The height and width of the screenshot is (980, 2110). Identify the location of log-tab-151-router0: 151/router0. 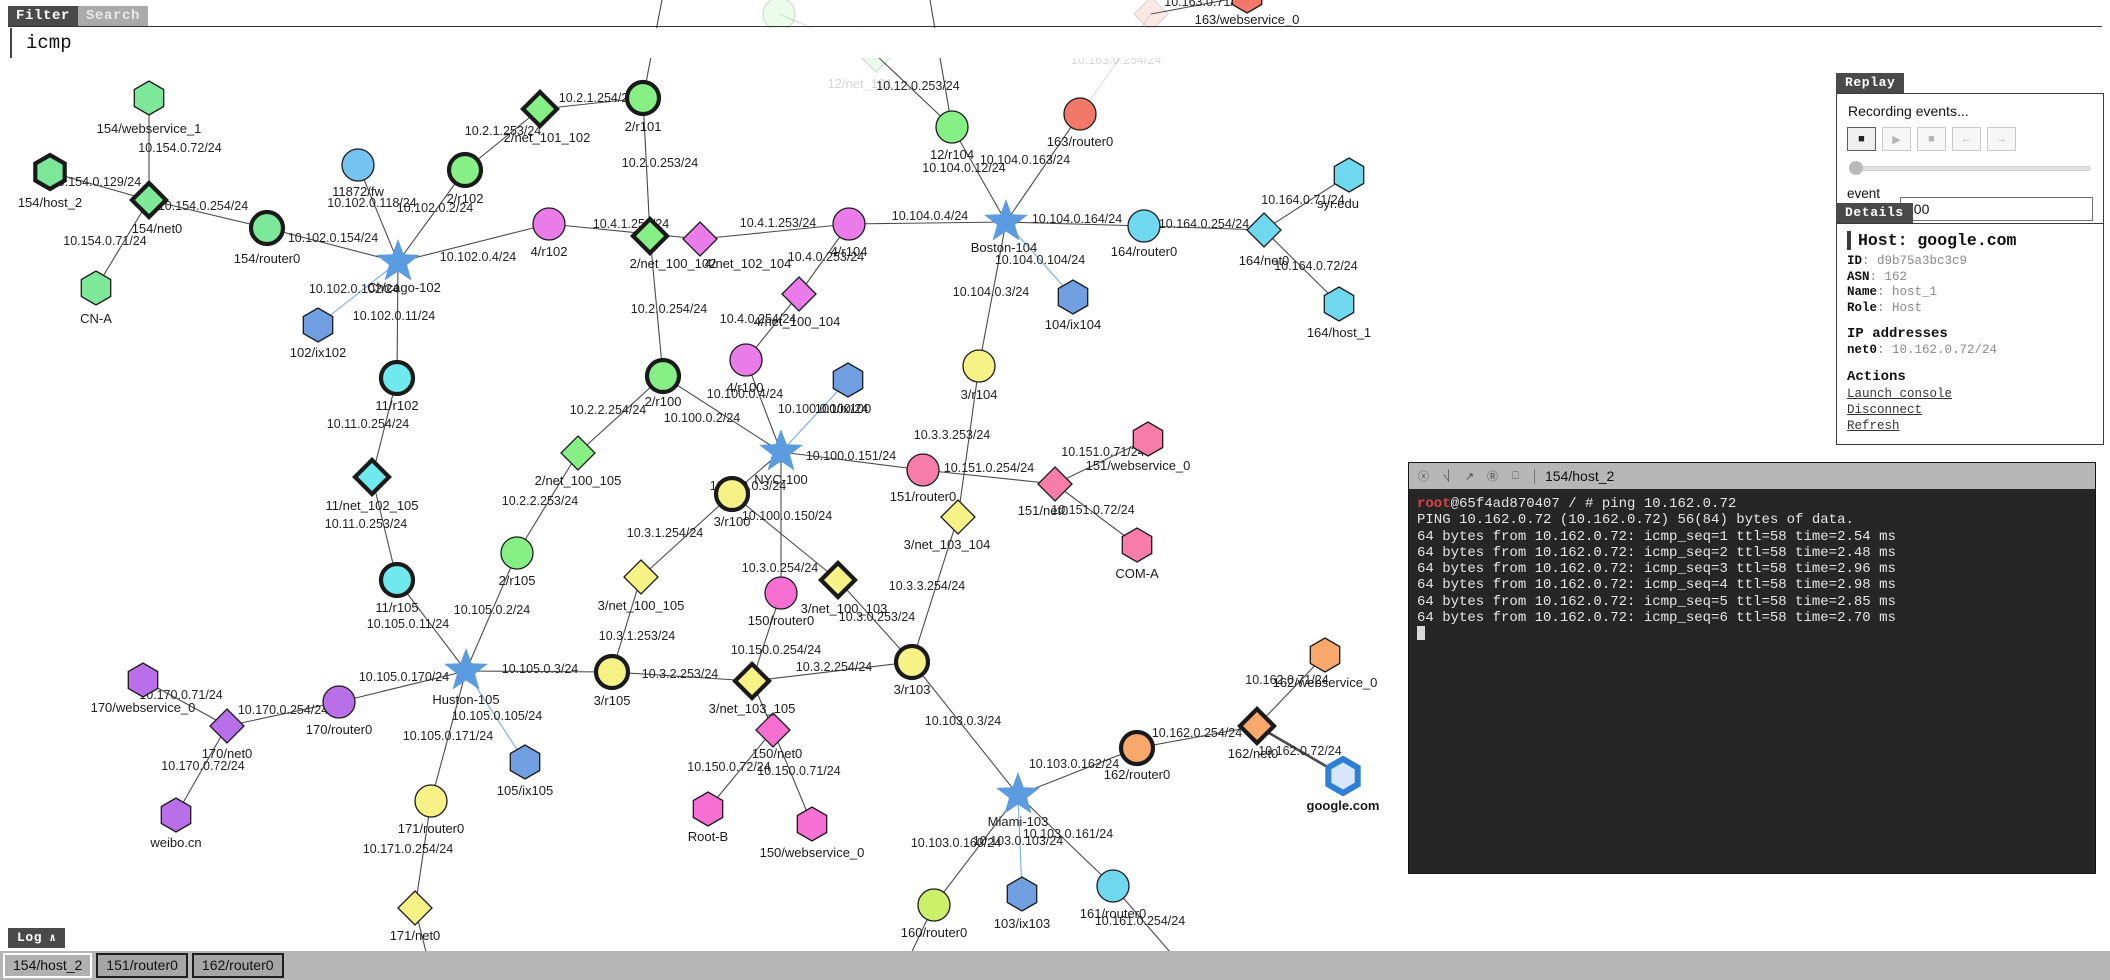
(142, 965).